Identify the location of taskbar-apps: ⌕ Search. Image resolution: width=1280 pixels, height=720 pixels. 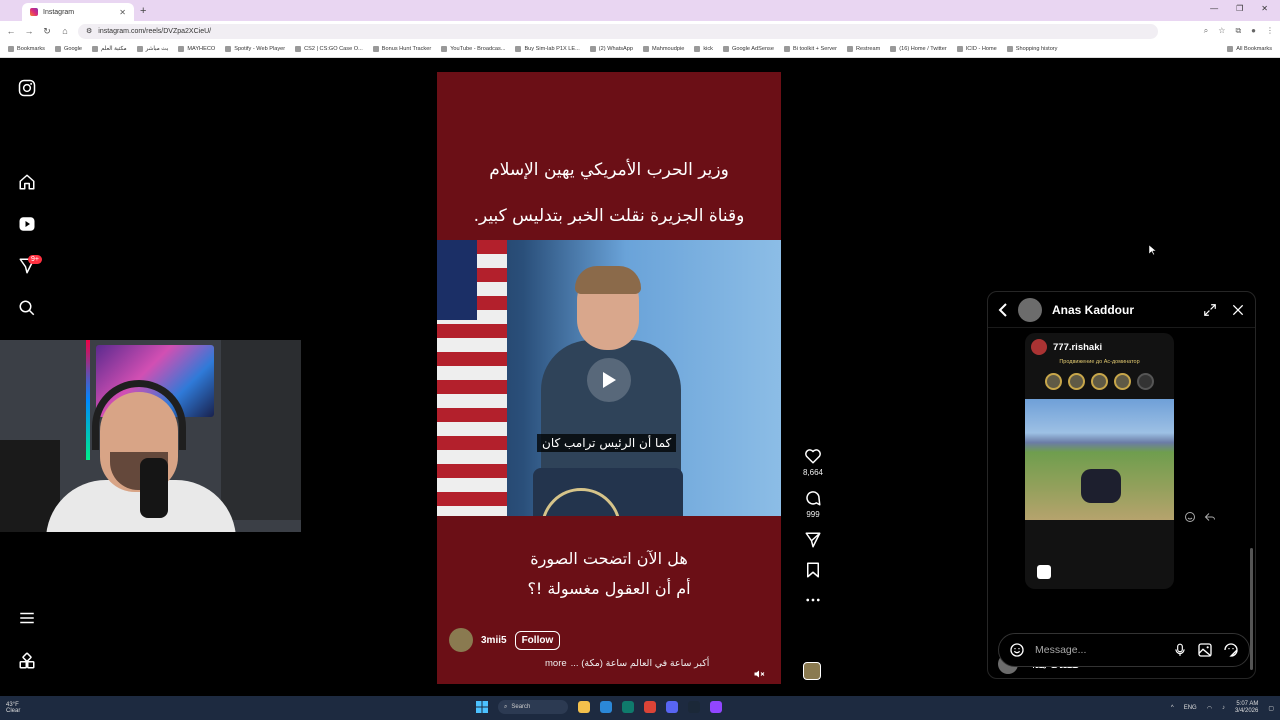
(599, 707).